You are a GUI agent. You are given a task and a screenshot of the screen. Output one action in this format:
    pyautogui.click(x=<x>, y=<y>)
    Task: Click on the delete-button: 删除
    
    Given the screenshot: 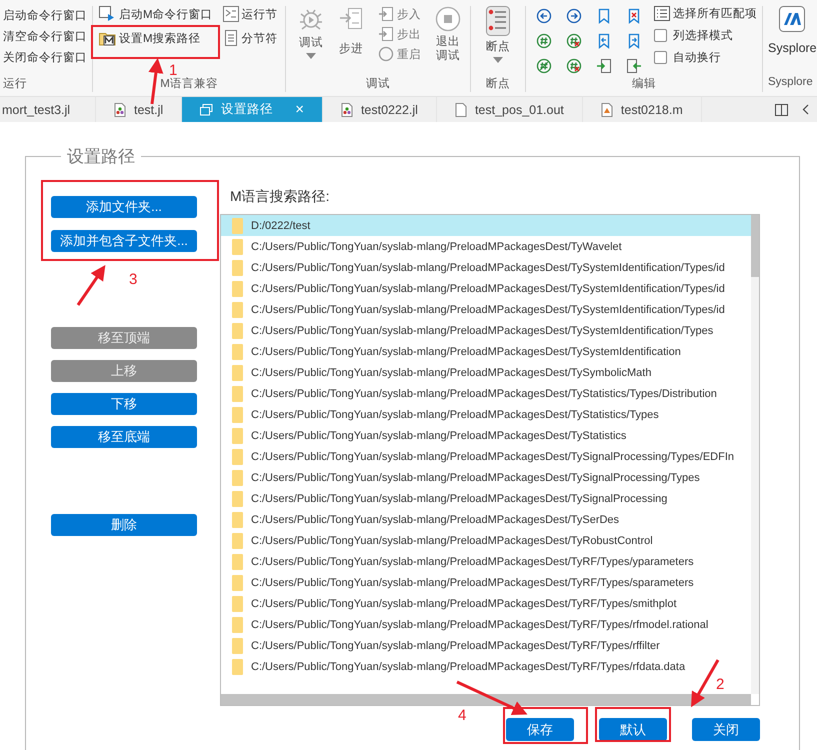 What is the action you would take?
    pyautogui.click(x=124, y=525)
    